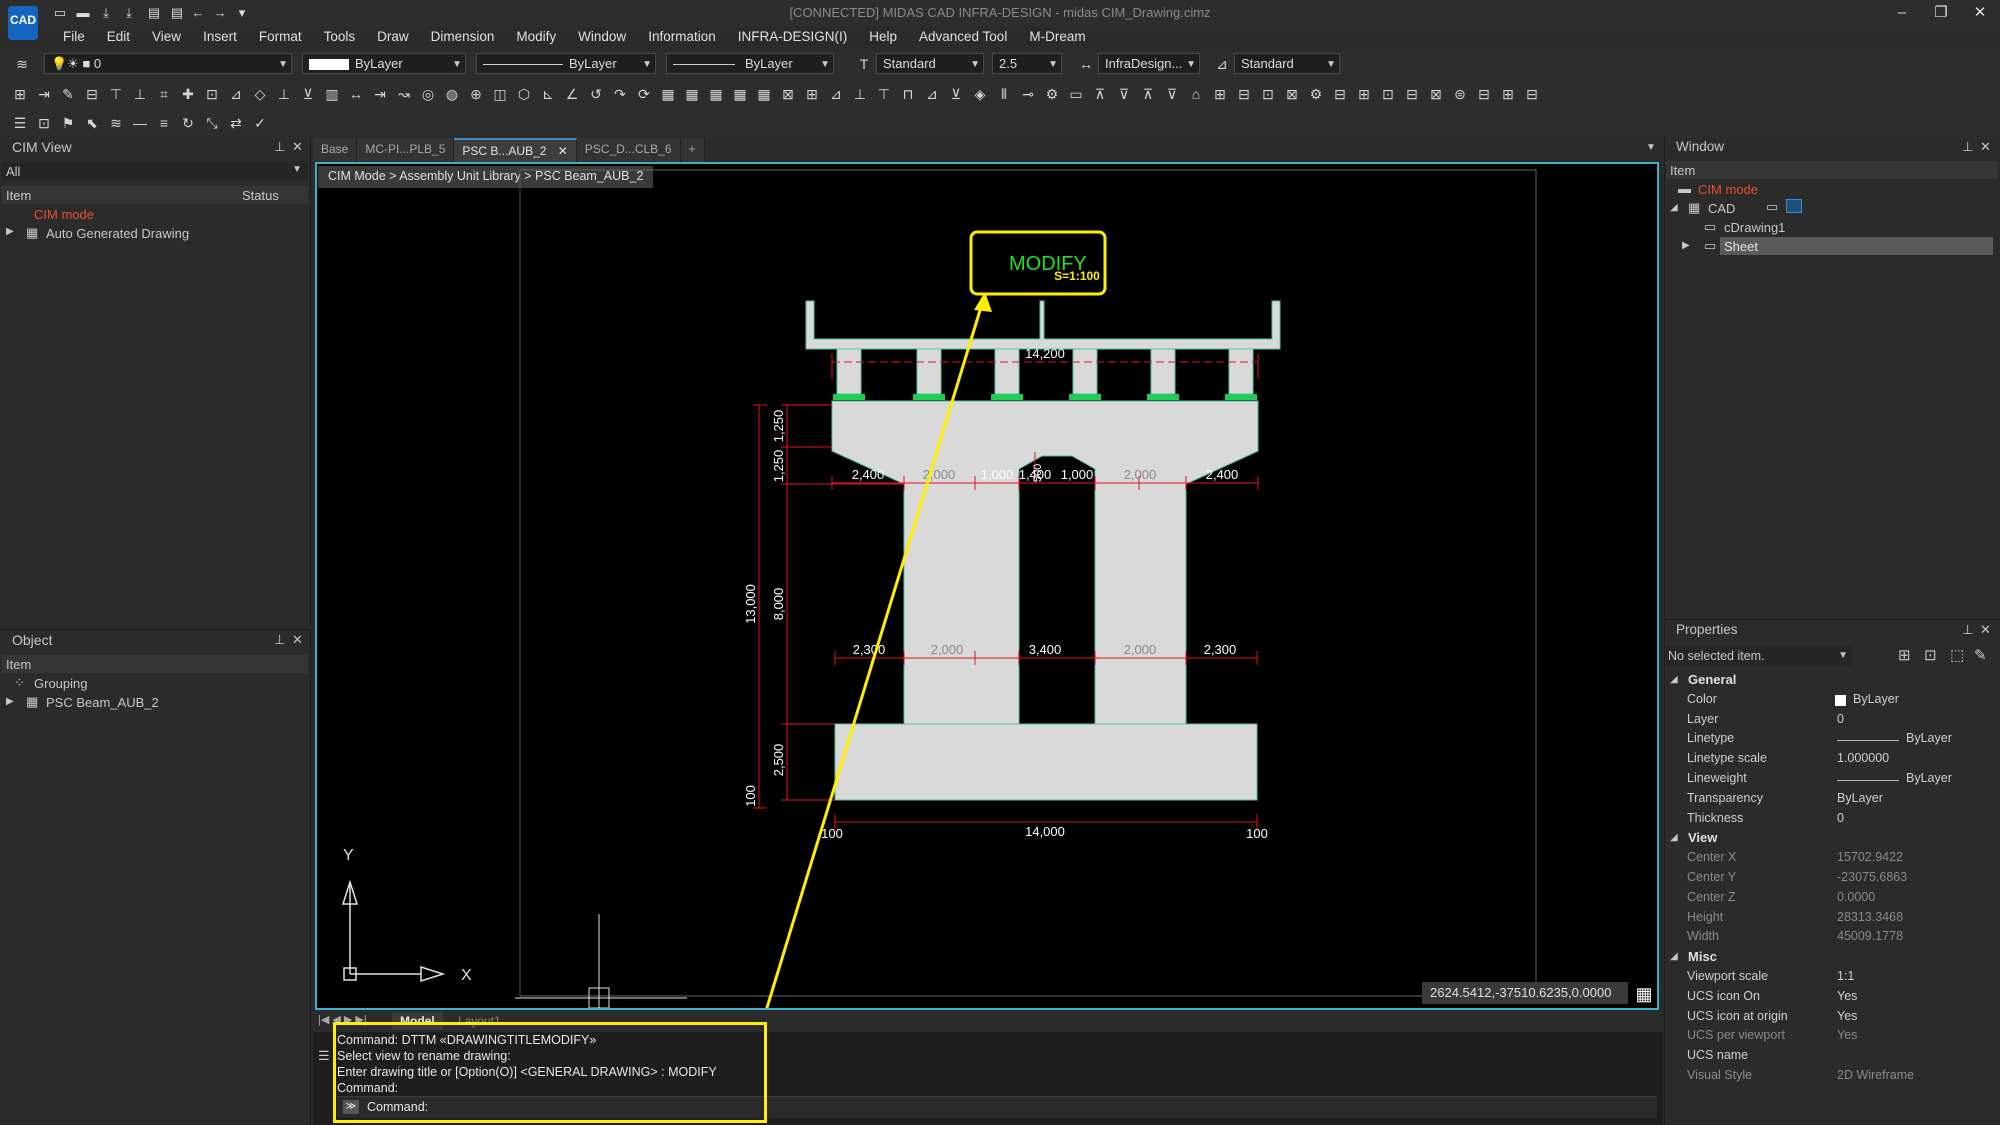  Describe the element at coordinates (548, 94) in the screenshot. I see `toolbar-tool-icon-22: ⊾` at that location.